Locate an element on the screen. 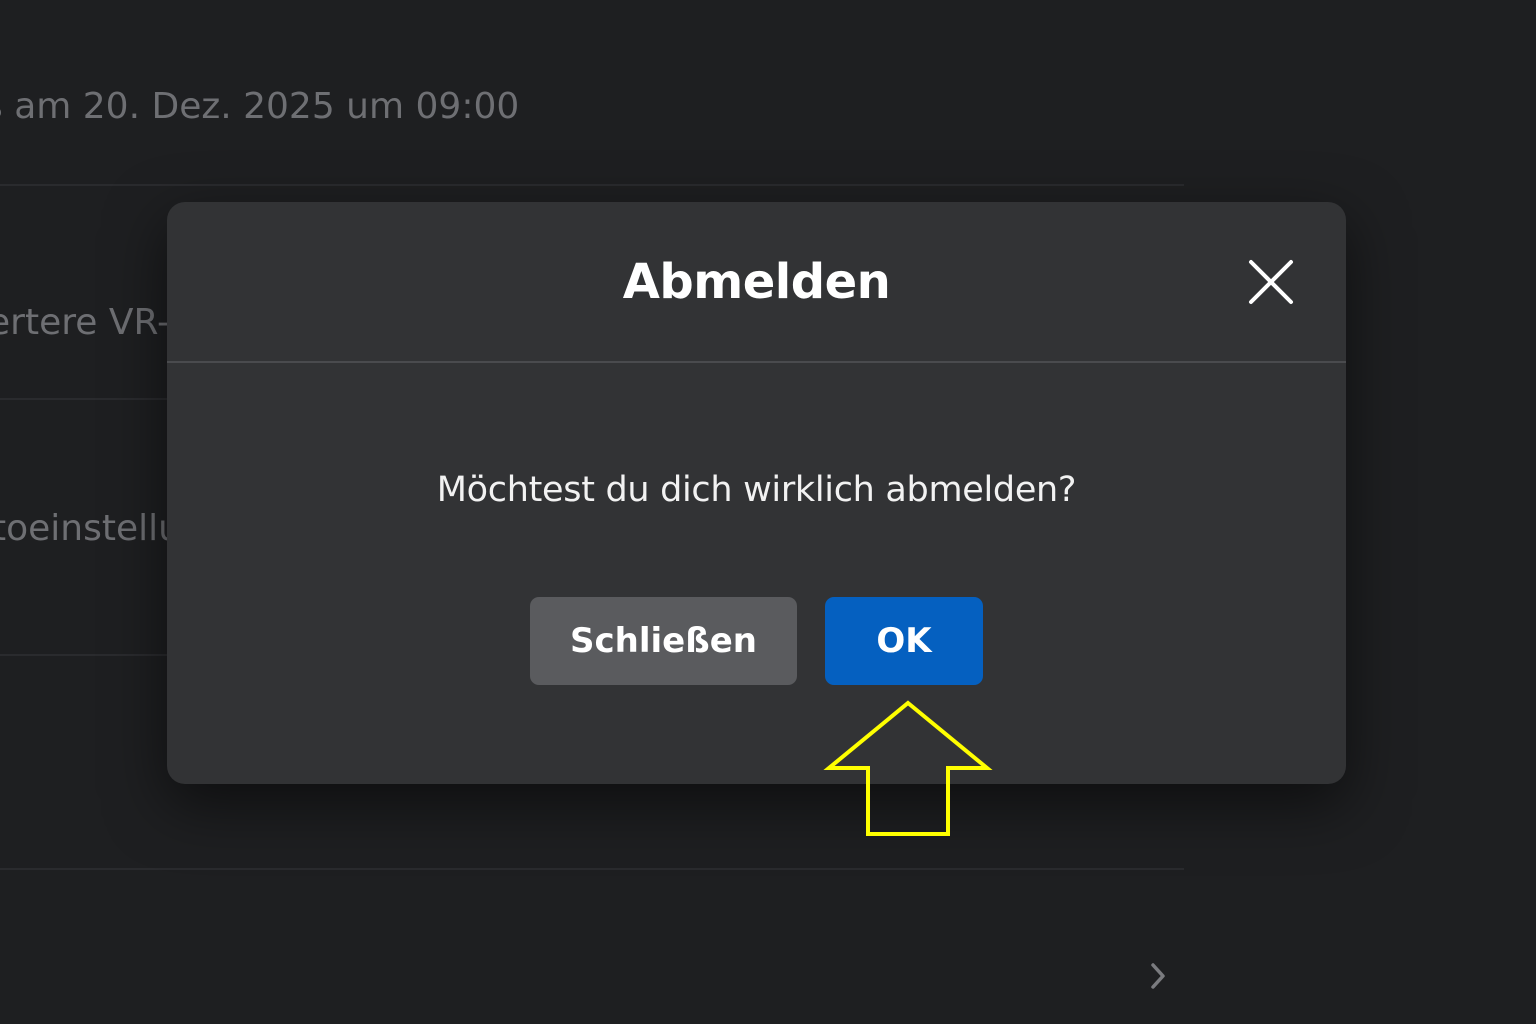  dialog-message: Möchtest du dich wirklich abmelden? is located at coordinates (756, 490).